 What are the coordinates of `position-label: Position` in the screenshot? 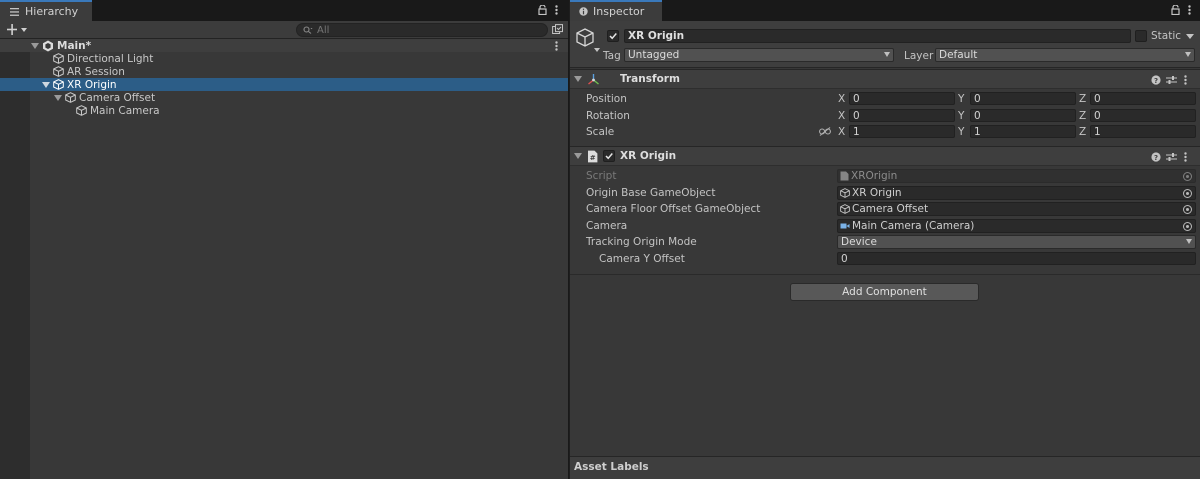 It's located at (606, 99).